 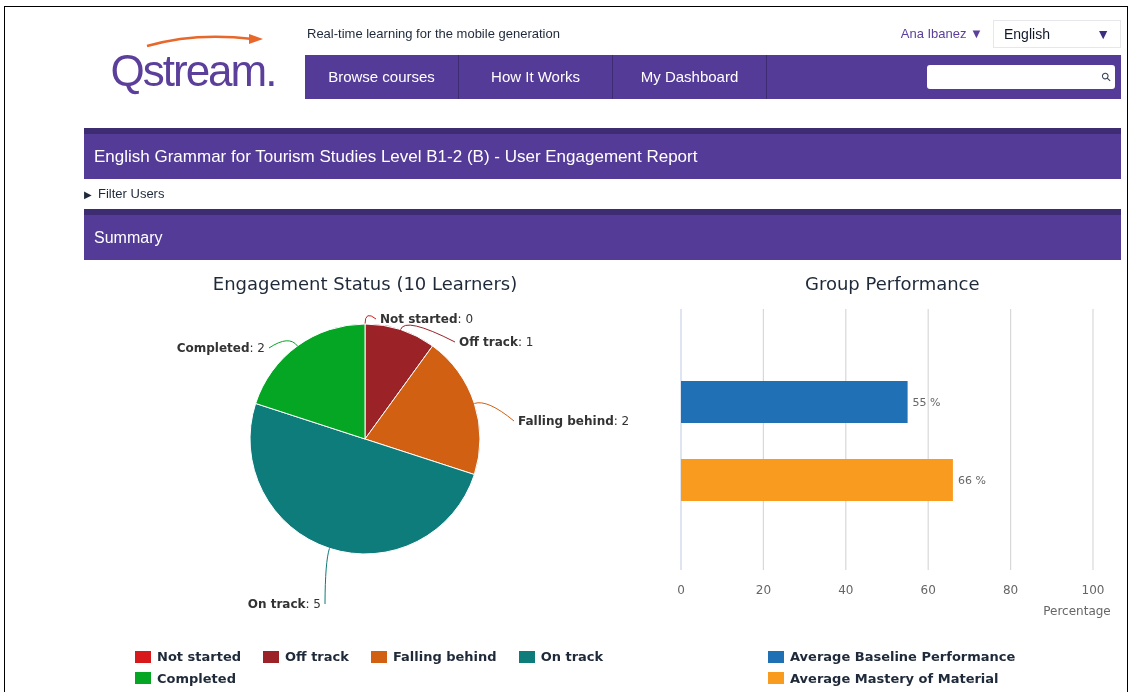 What do you see at coordinates (846, 590) in the screenshot?
I see `tick-label: 40` at bounding box center [846, 590].